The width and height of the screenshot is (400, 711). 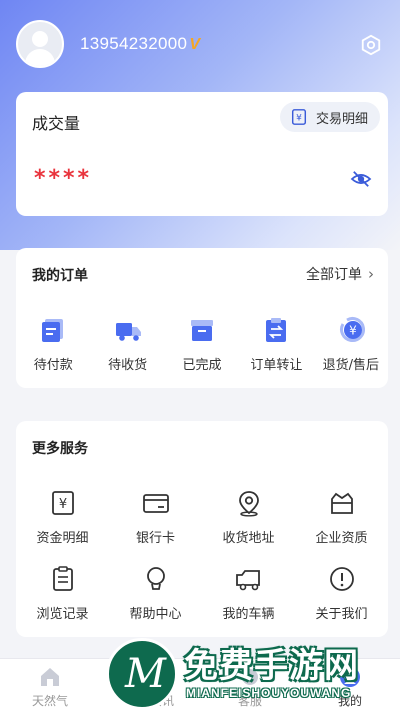 I want to click on tab-label: 天然气, so click(x=49, y=701).